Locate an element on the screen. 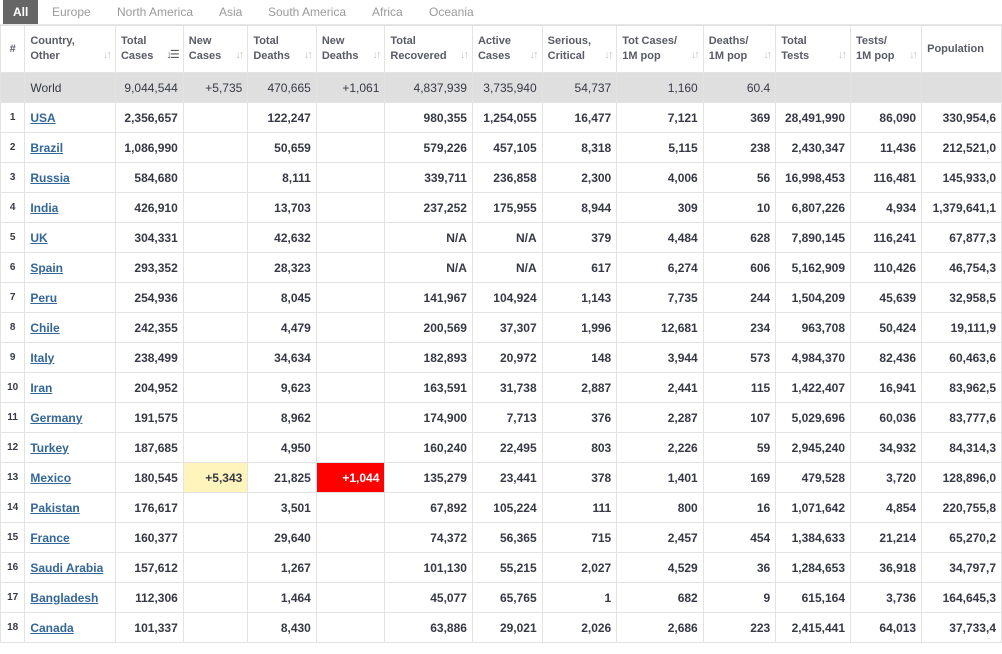 The image size is (1002, 654). header-total-recovered: Total Recovered ↓↑ is located at coordinates (428, 49).